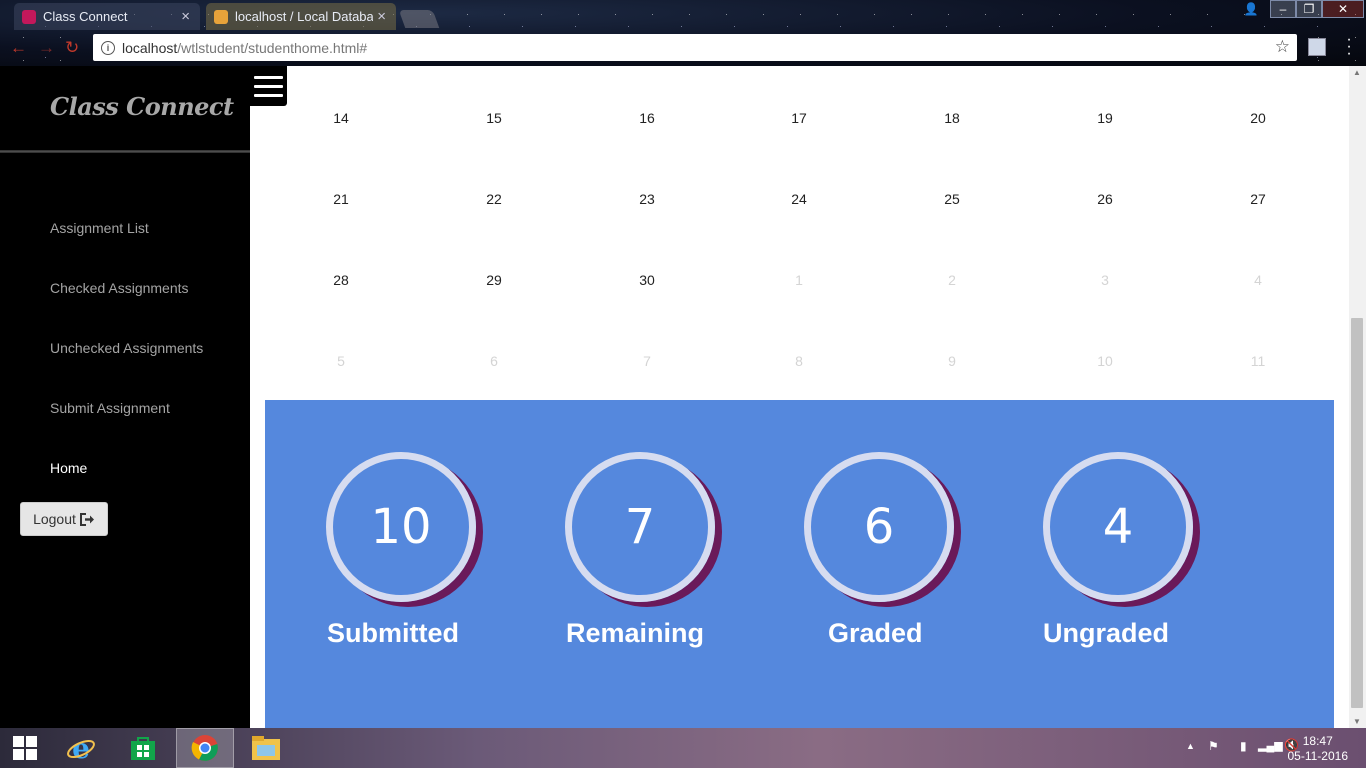 The width and height of the screenshot is (1366, 768). I want to click on tab-phpmyadmin: localhost / Local Databa ×, so click(301, 16).